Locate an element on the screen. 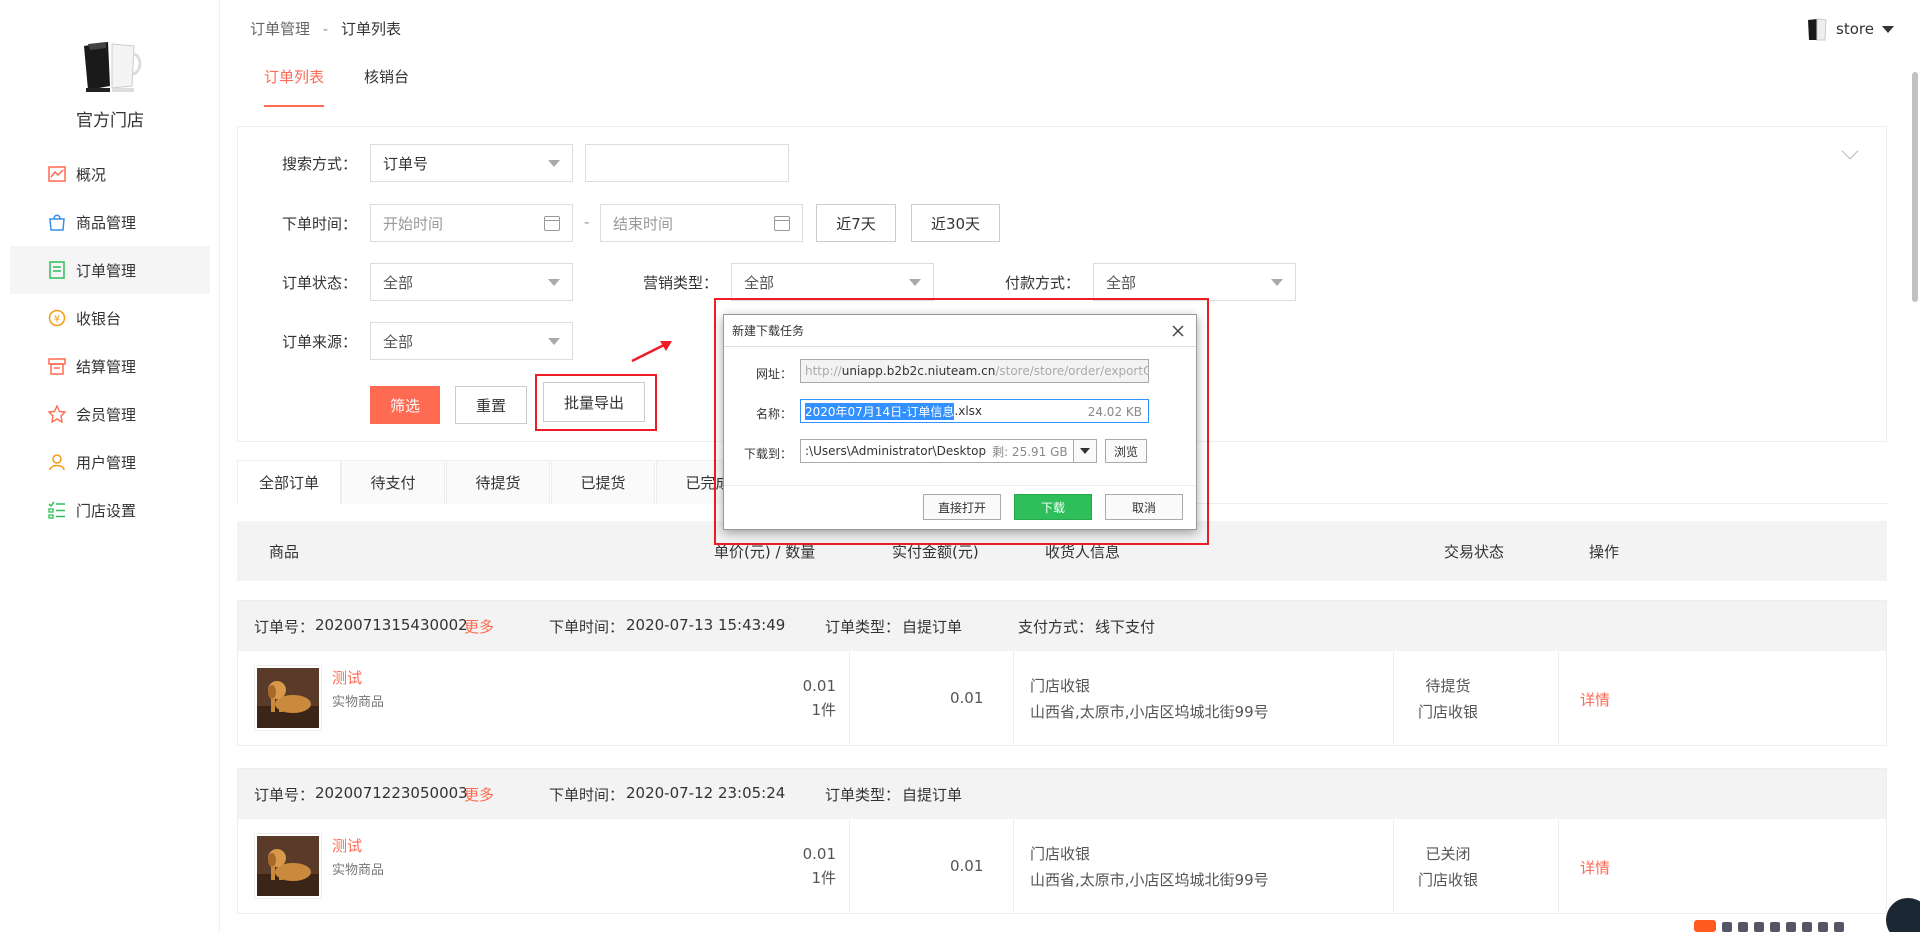  sidebar-item-orders: 订单管理 is located at coordinates (110, 270).